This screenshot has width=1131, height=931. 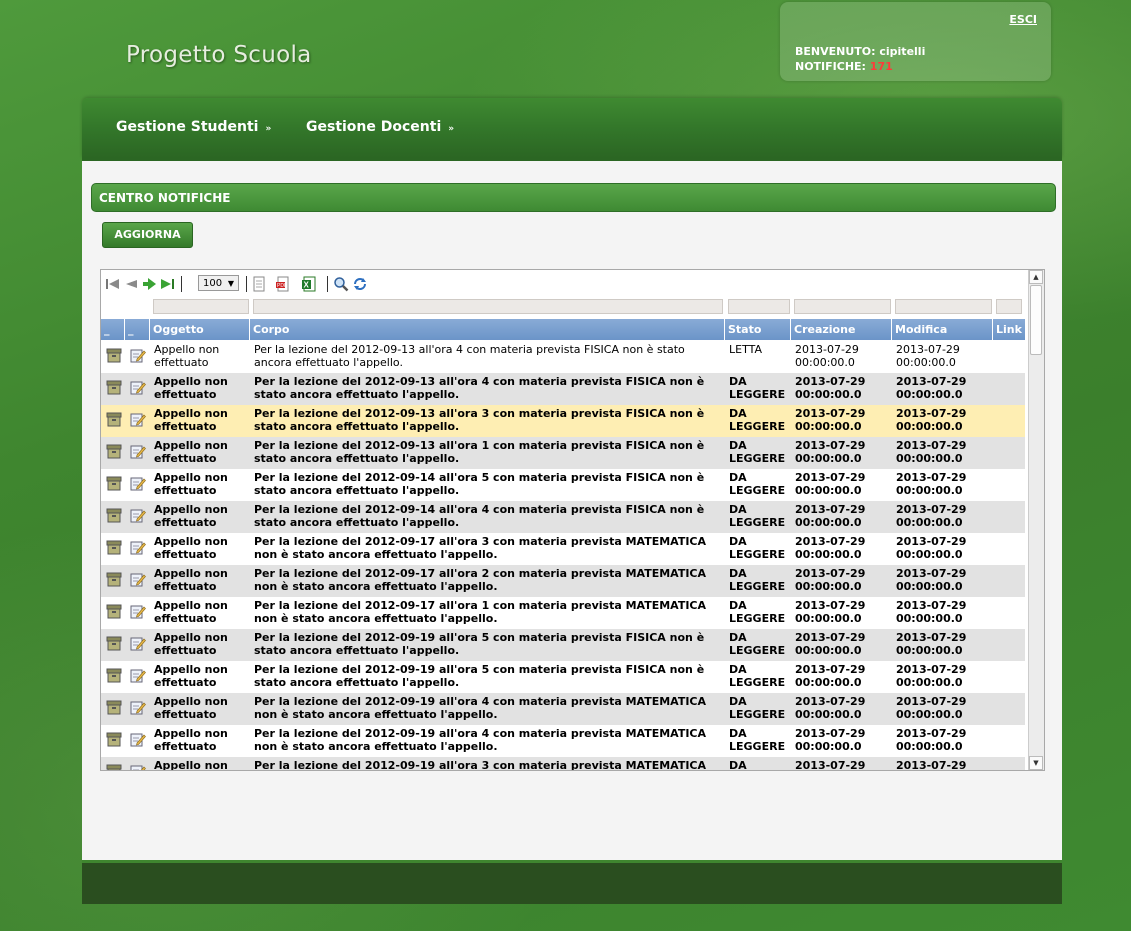 I want to click on grid-scrollbar: ▲ ▼, so click(x=1036, y=520).